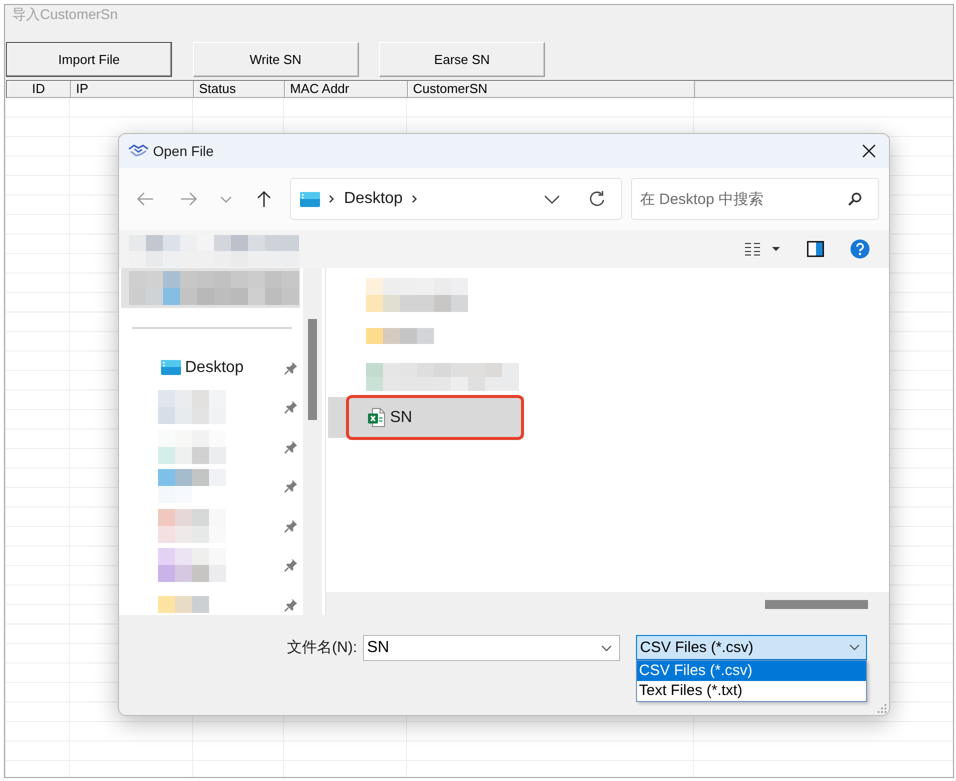 Image resolution: width=956 pixels, height=781 pixels. Describe the element at coordinates (322, 648) in the screenshot. I see `file-name-label: 文件名(N):` at that location.